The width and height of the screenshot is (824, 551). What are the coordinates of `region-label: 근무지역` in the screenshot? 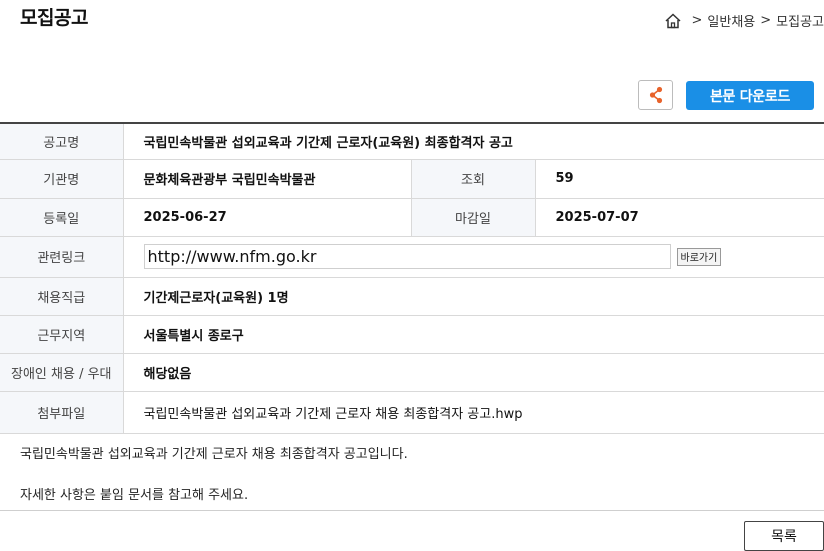 It's located at (62, 334).